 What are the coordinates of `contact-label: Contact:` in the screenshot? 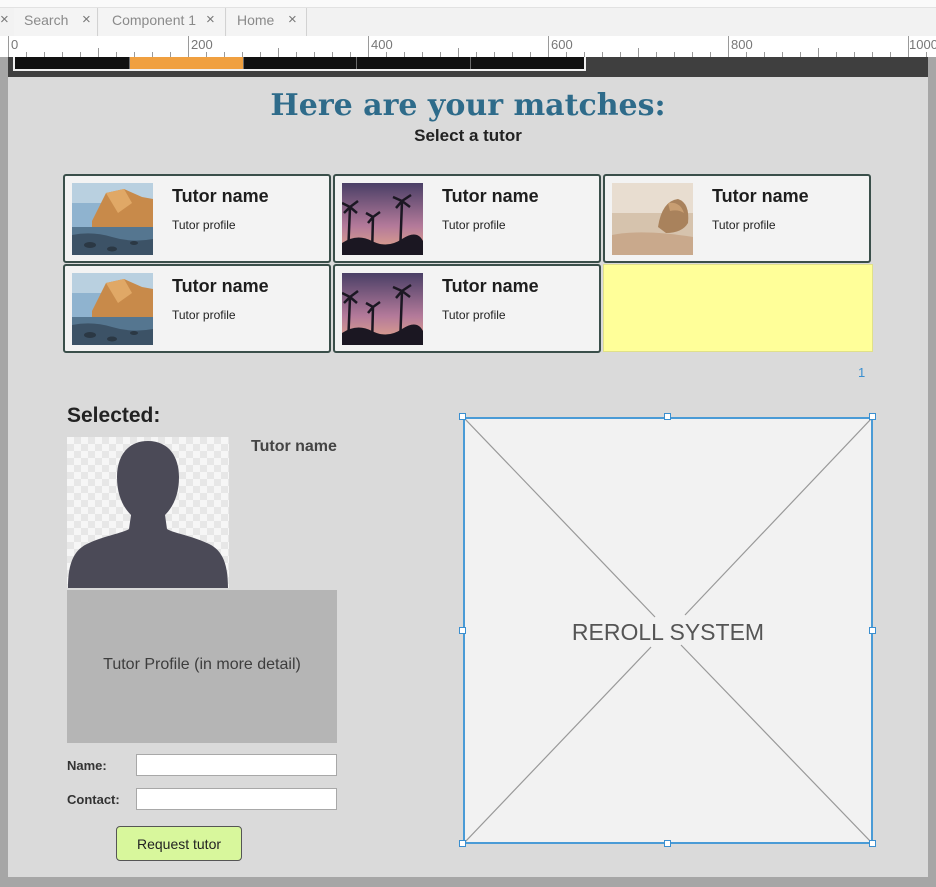 It's located at (93, 799).